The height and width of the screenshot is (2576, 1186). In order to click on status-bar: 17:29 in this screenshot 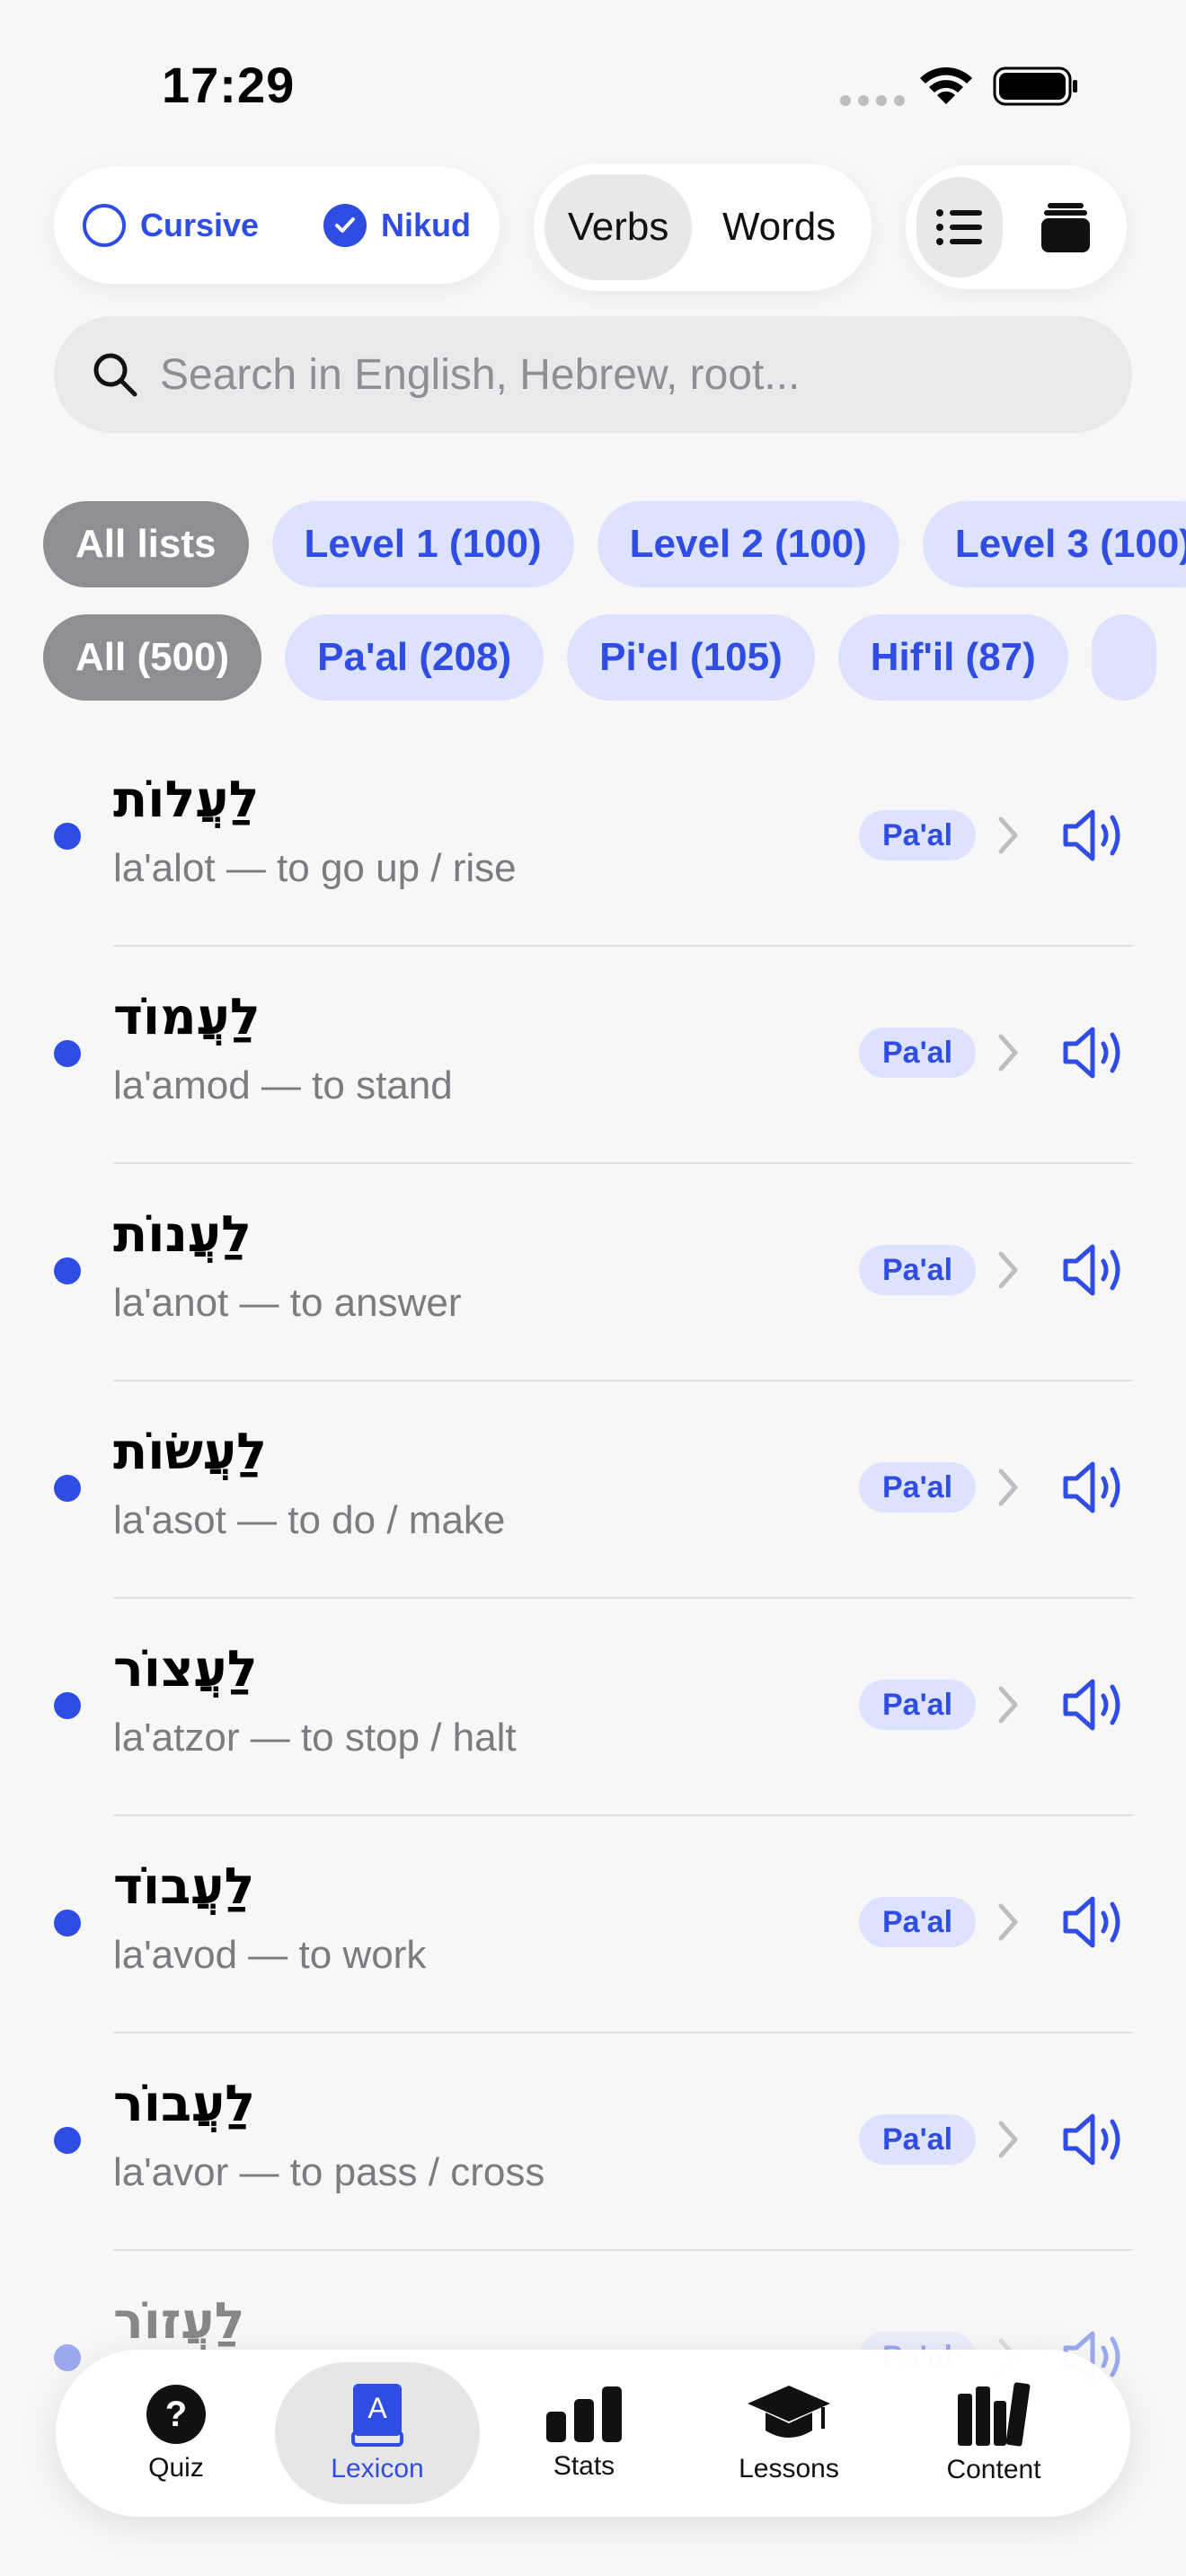, I will do `click(593, 85)`.